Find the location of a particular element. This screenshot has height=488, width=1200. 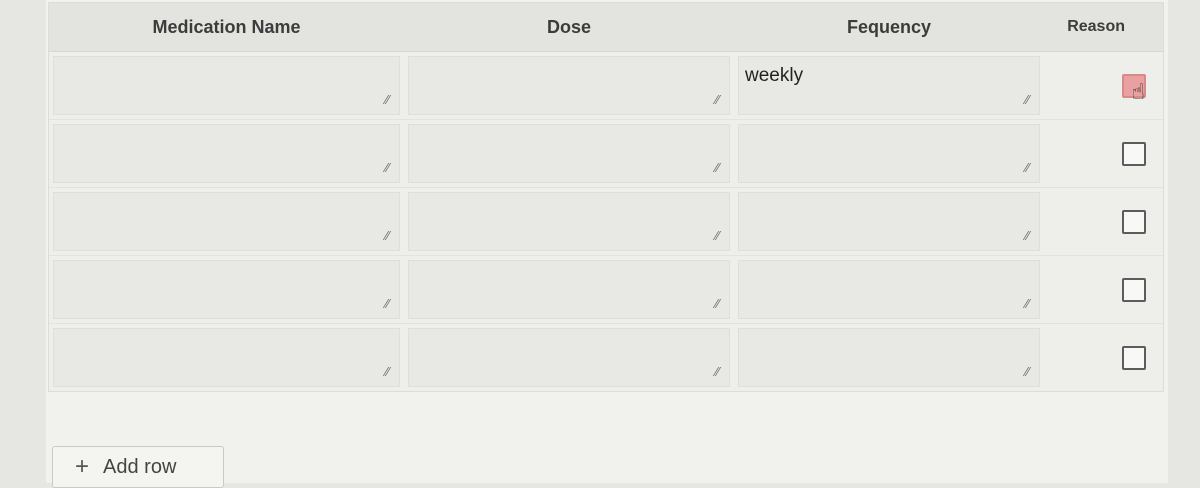

reason-cell: ☝ is located at coordinates (1103, 85).